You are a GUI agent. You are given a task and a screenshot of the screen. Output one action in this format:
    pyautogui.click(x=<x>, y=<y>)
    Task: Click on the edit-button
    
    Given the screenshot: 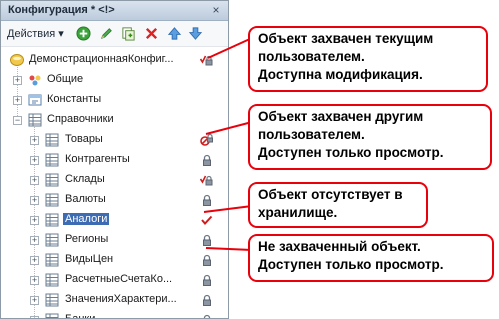 What is the action you would take?
    pyautogui.click(x=106, y=33)
    